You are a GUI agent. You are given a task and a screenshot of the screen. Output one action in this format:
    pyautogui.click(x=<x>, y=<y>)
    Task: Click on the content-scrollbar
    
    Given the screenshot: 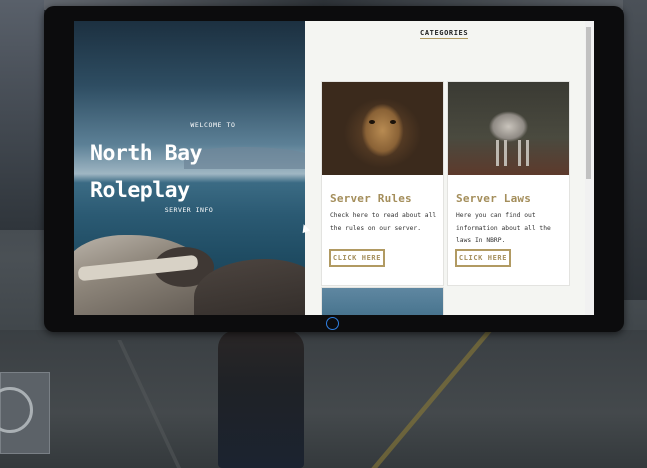 What is the action you would take?
    pyautogui.click(x=589, y=168)
    